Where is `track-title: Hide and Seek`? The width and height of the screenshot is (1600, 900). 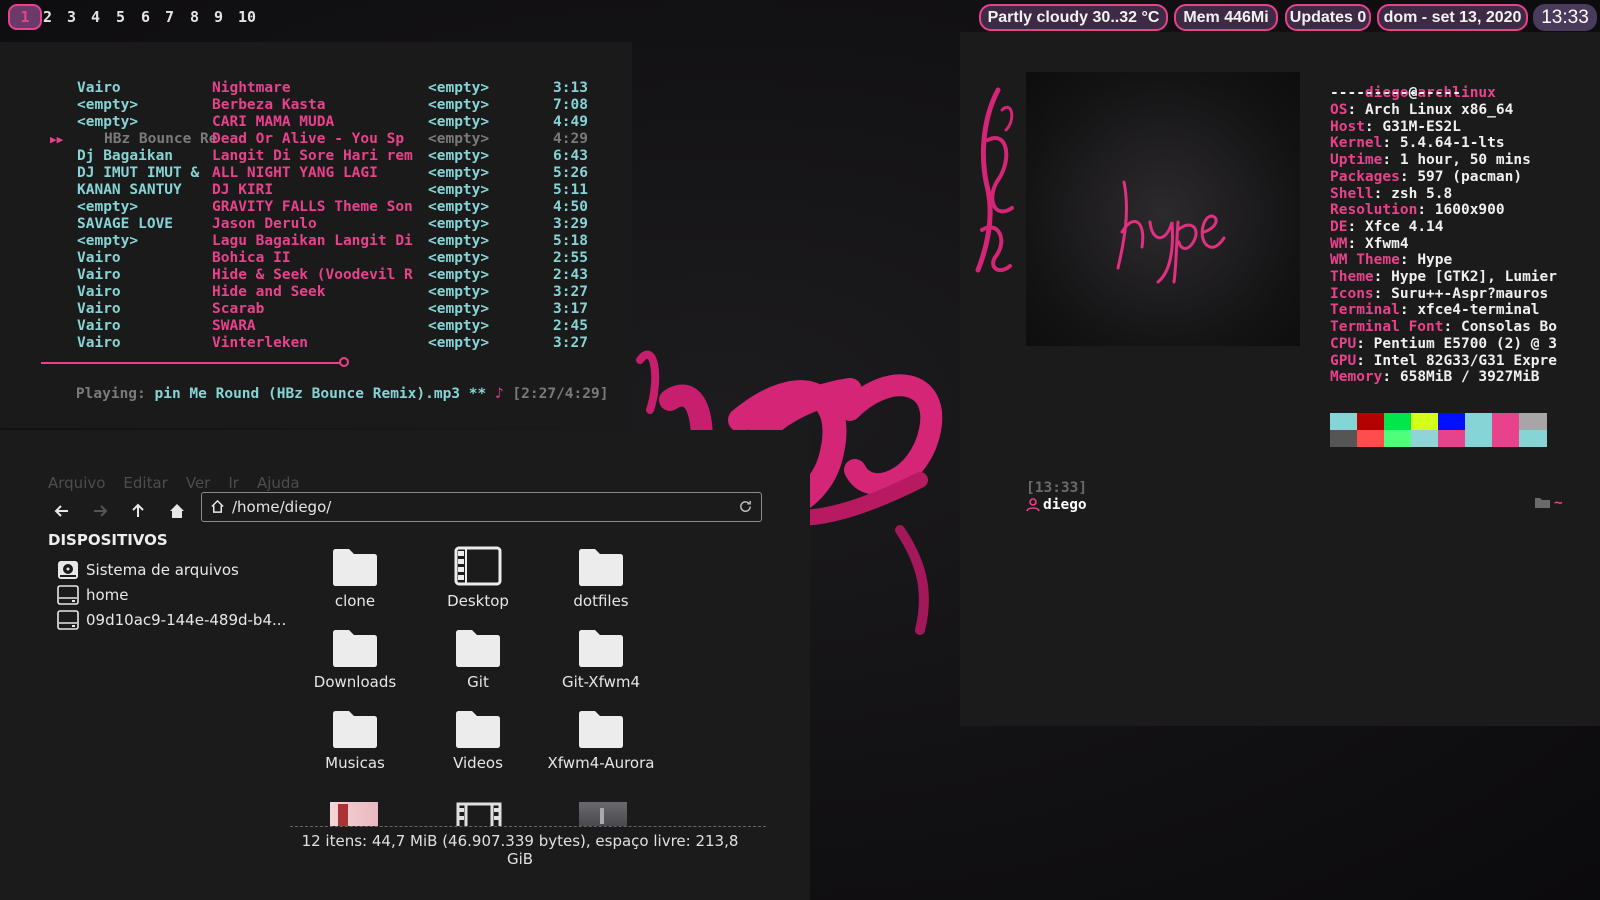 track-title: Hide and Seek is located at coordinates (269, 292).